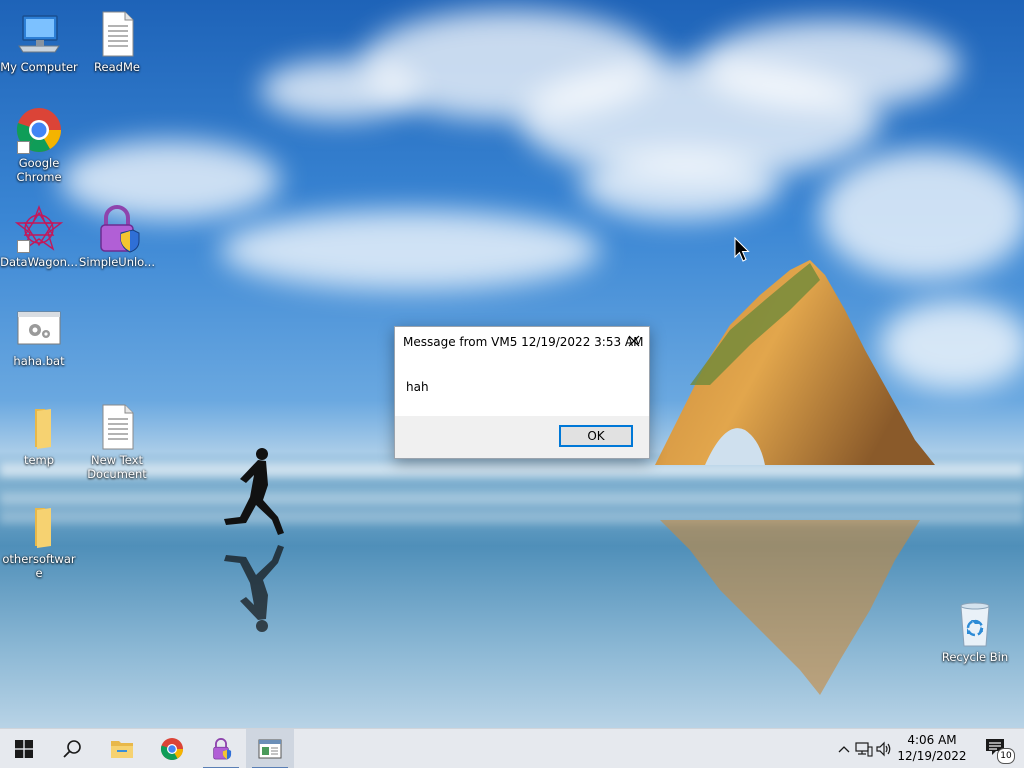  What do you see at coordinates (417, 387) in the screenshot?
I see `dialog-message: hah` at bounding box center [417, 387].